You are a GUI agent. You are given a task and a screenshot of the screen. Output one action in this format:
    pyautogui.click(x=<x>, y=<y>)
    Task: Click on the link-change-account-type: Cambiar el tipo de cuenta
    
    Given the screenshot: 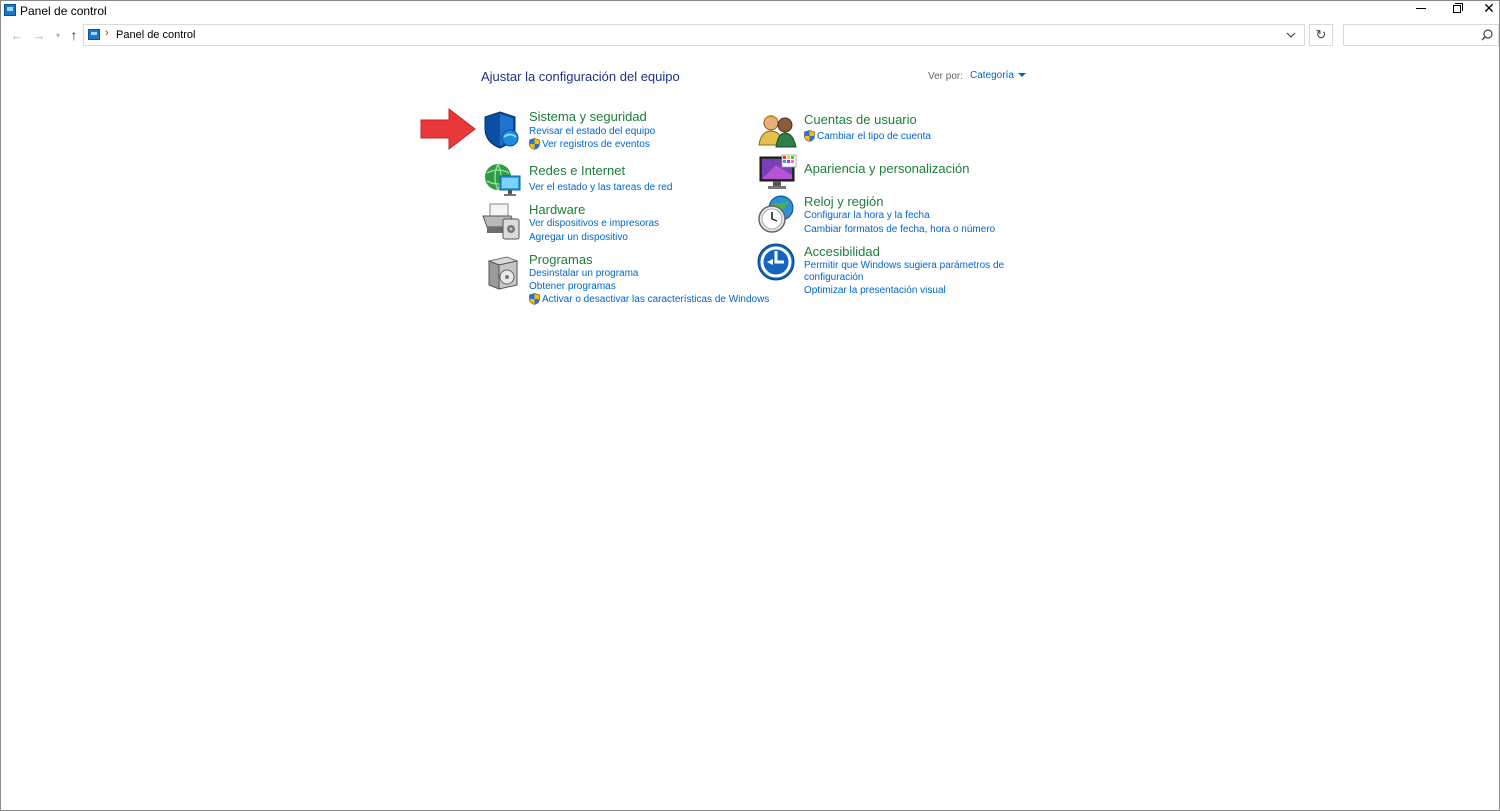 What is the action you would take?
    pyautogui.click(x=874, y=136)
    